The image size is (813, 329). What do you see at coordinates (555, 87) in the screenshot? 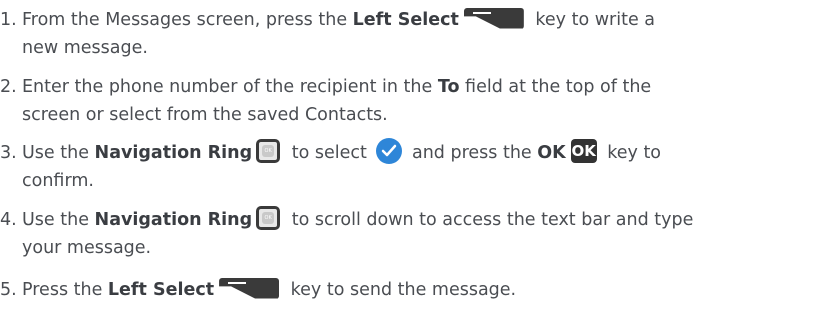
I see `step-text: field at the top of the` at bounding box center [555, 87].